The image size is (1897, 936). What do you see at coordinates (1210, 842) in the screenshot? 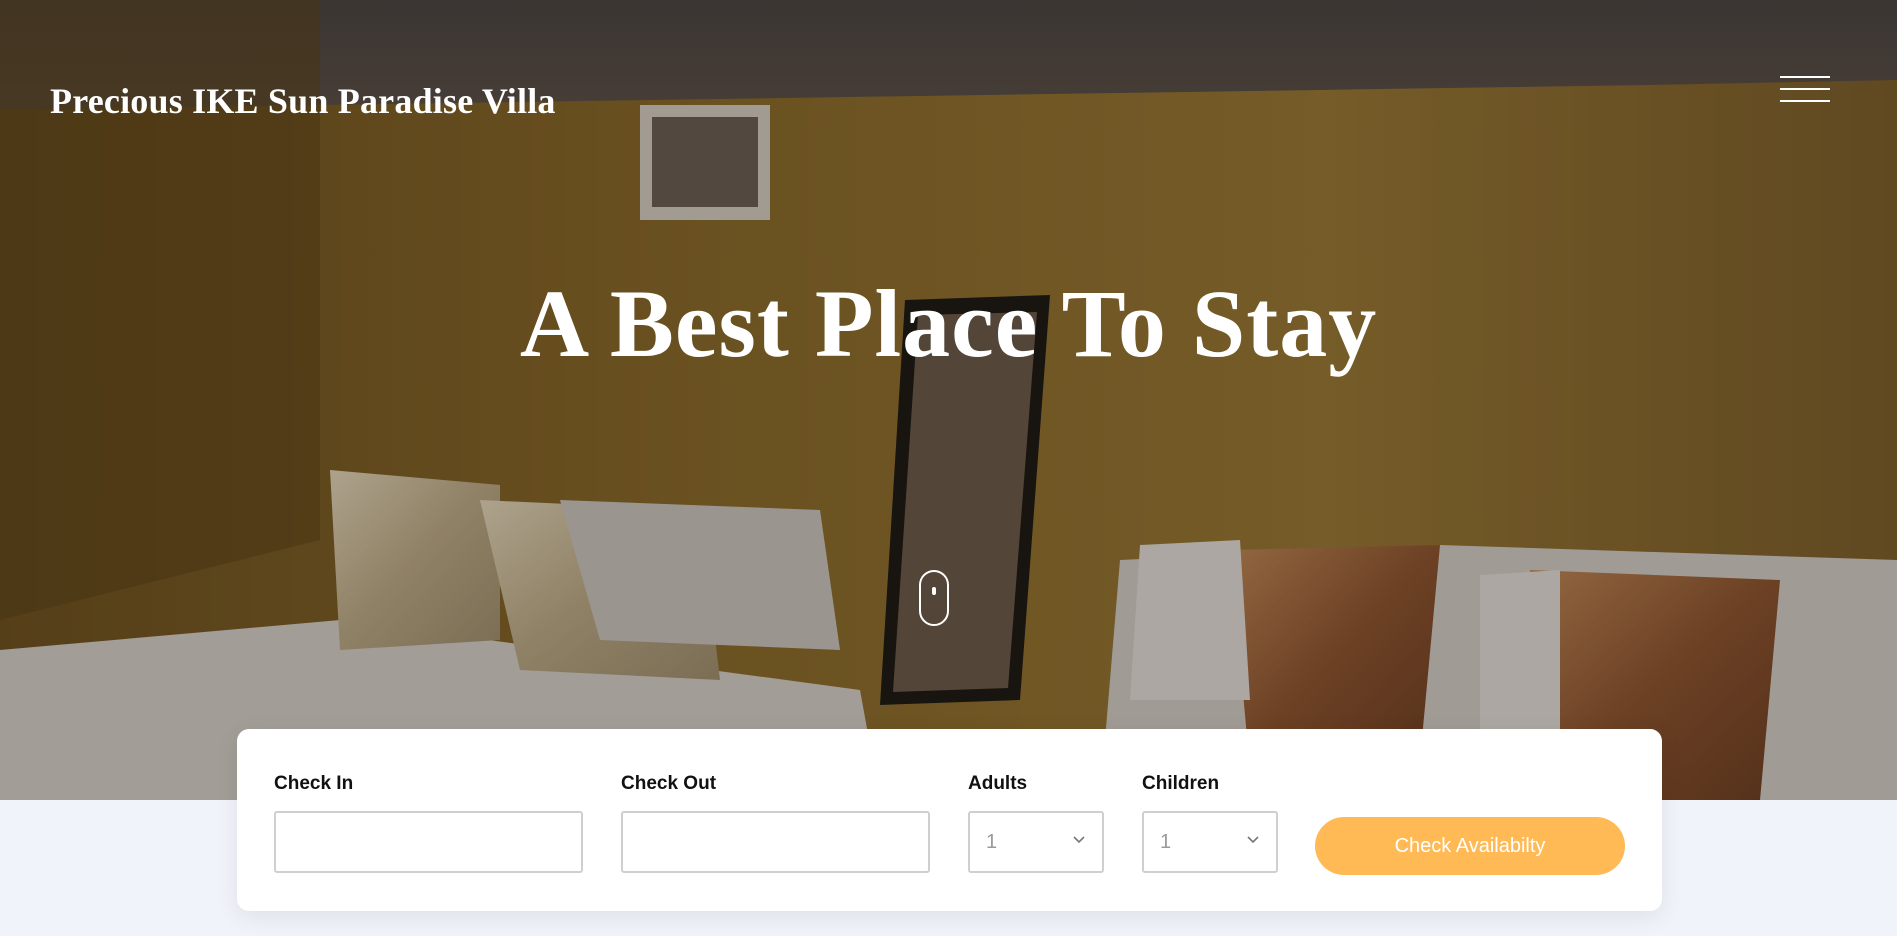
I see `children-select: 1` at bounding box center [1210, 842].